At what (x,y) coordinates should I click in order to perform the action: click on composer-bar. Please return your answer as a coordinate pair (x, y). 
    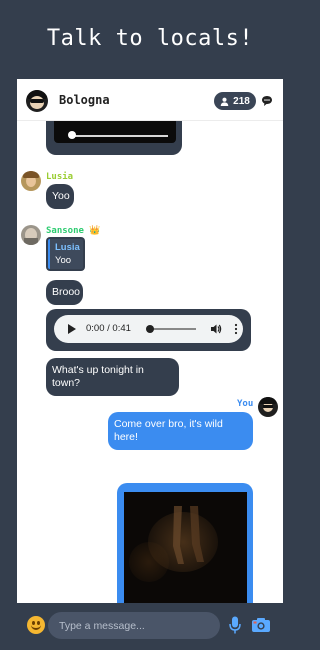
    Looking at the image, I should click on (150, 626).